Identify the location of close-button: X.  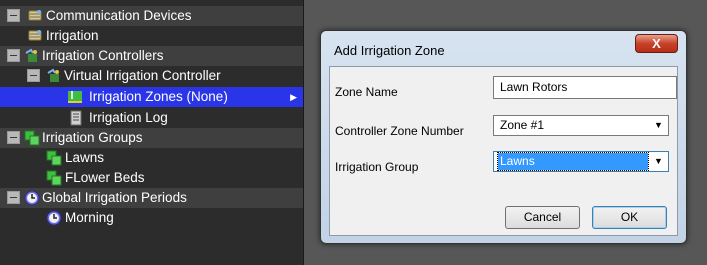
(656, 43).